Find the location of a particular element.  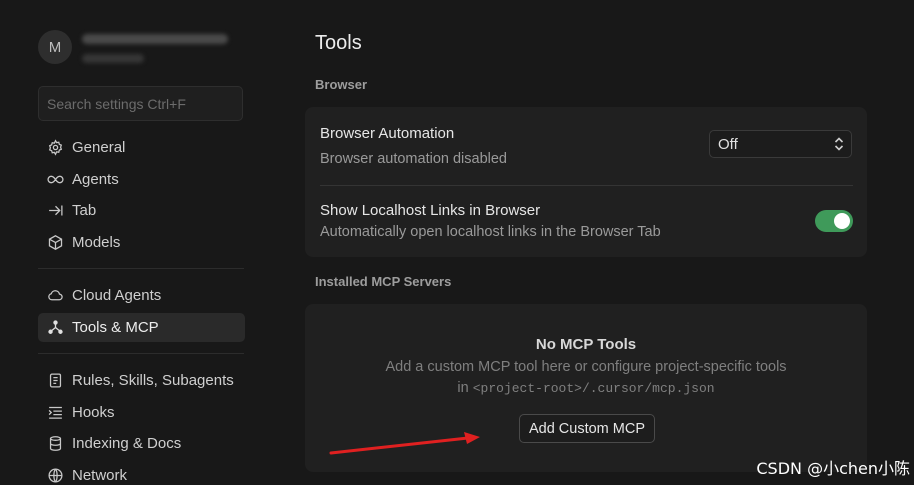

tools-icon is located at coordinates (55, 327).